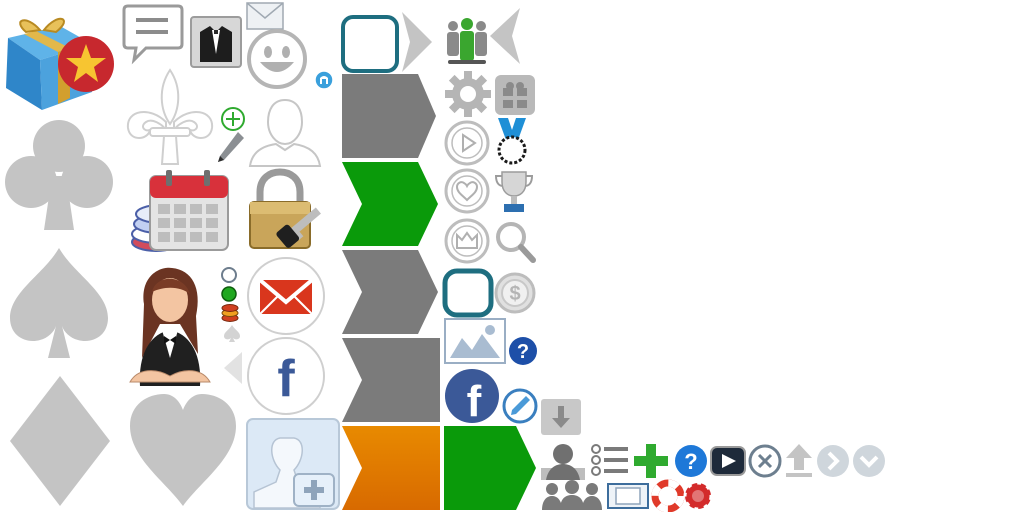  I want to click on trophy-icon, so click(514, 191).